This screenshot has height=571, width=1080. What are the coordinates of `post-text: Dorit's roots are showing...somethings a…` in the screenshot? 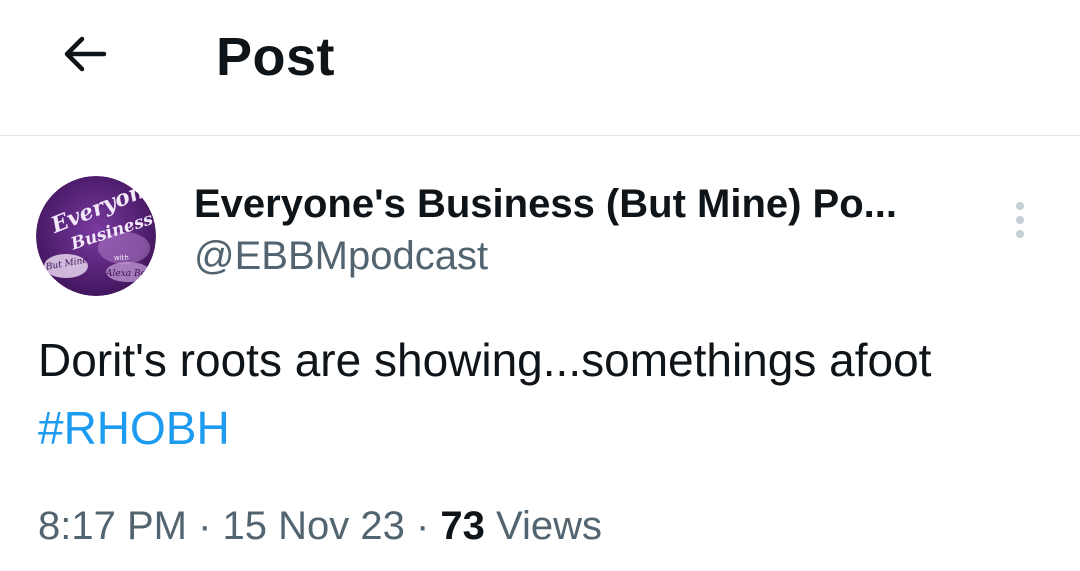 It's located at (485, 360).